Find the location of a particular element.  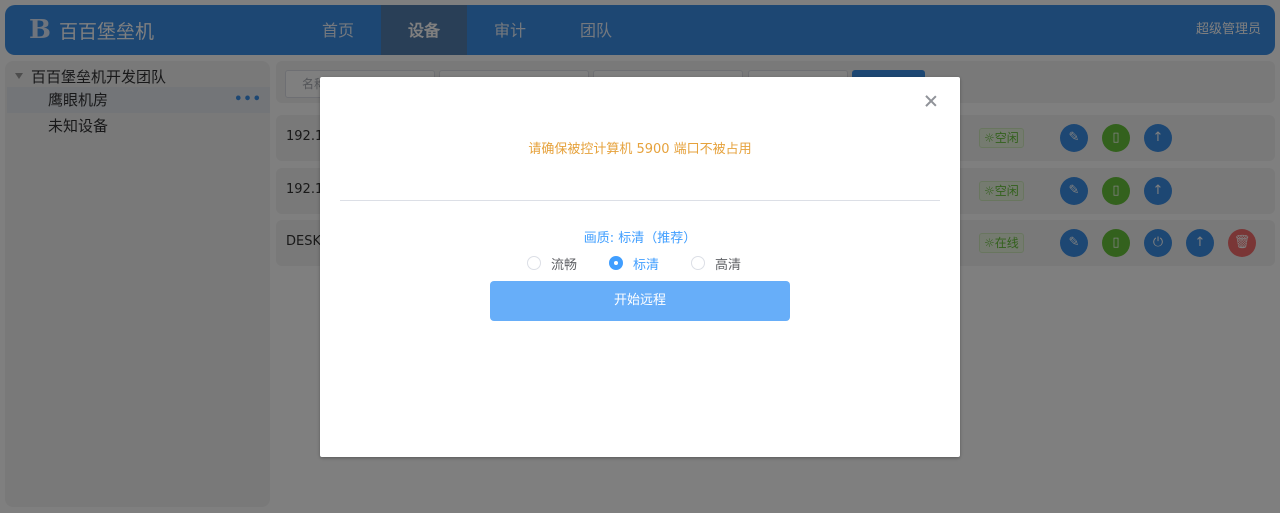

radio-standard: 标清 is located at coordinates (634, 263).